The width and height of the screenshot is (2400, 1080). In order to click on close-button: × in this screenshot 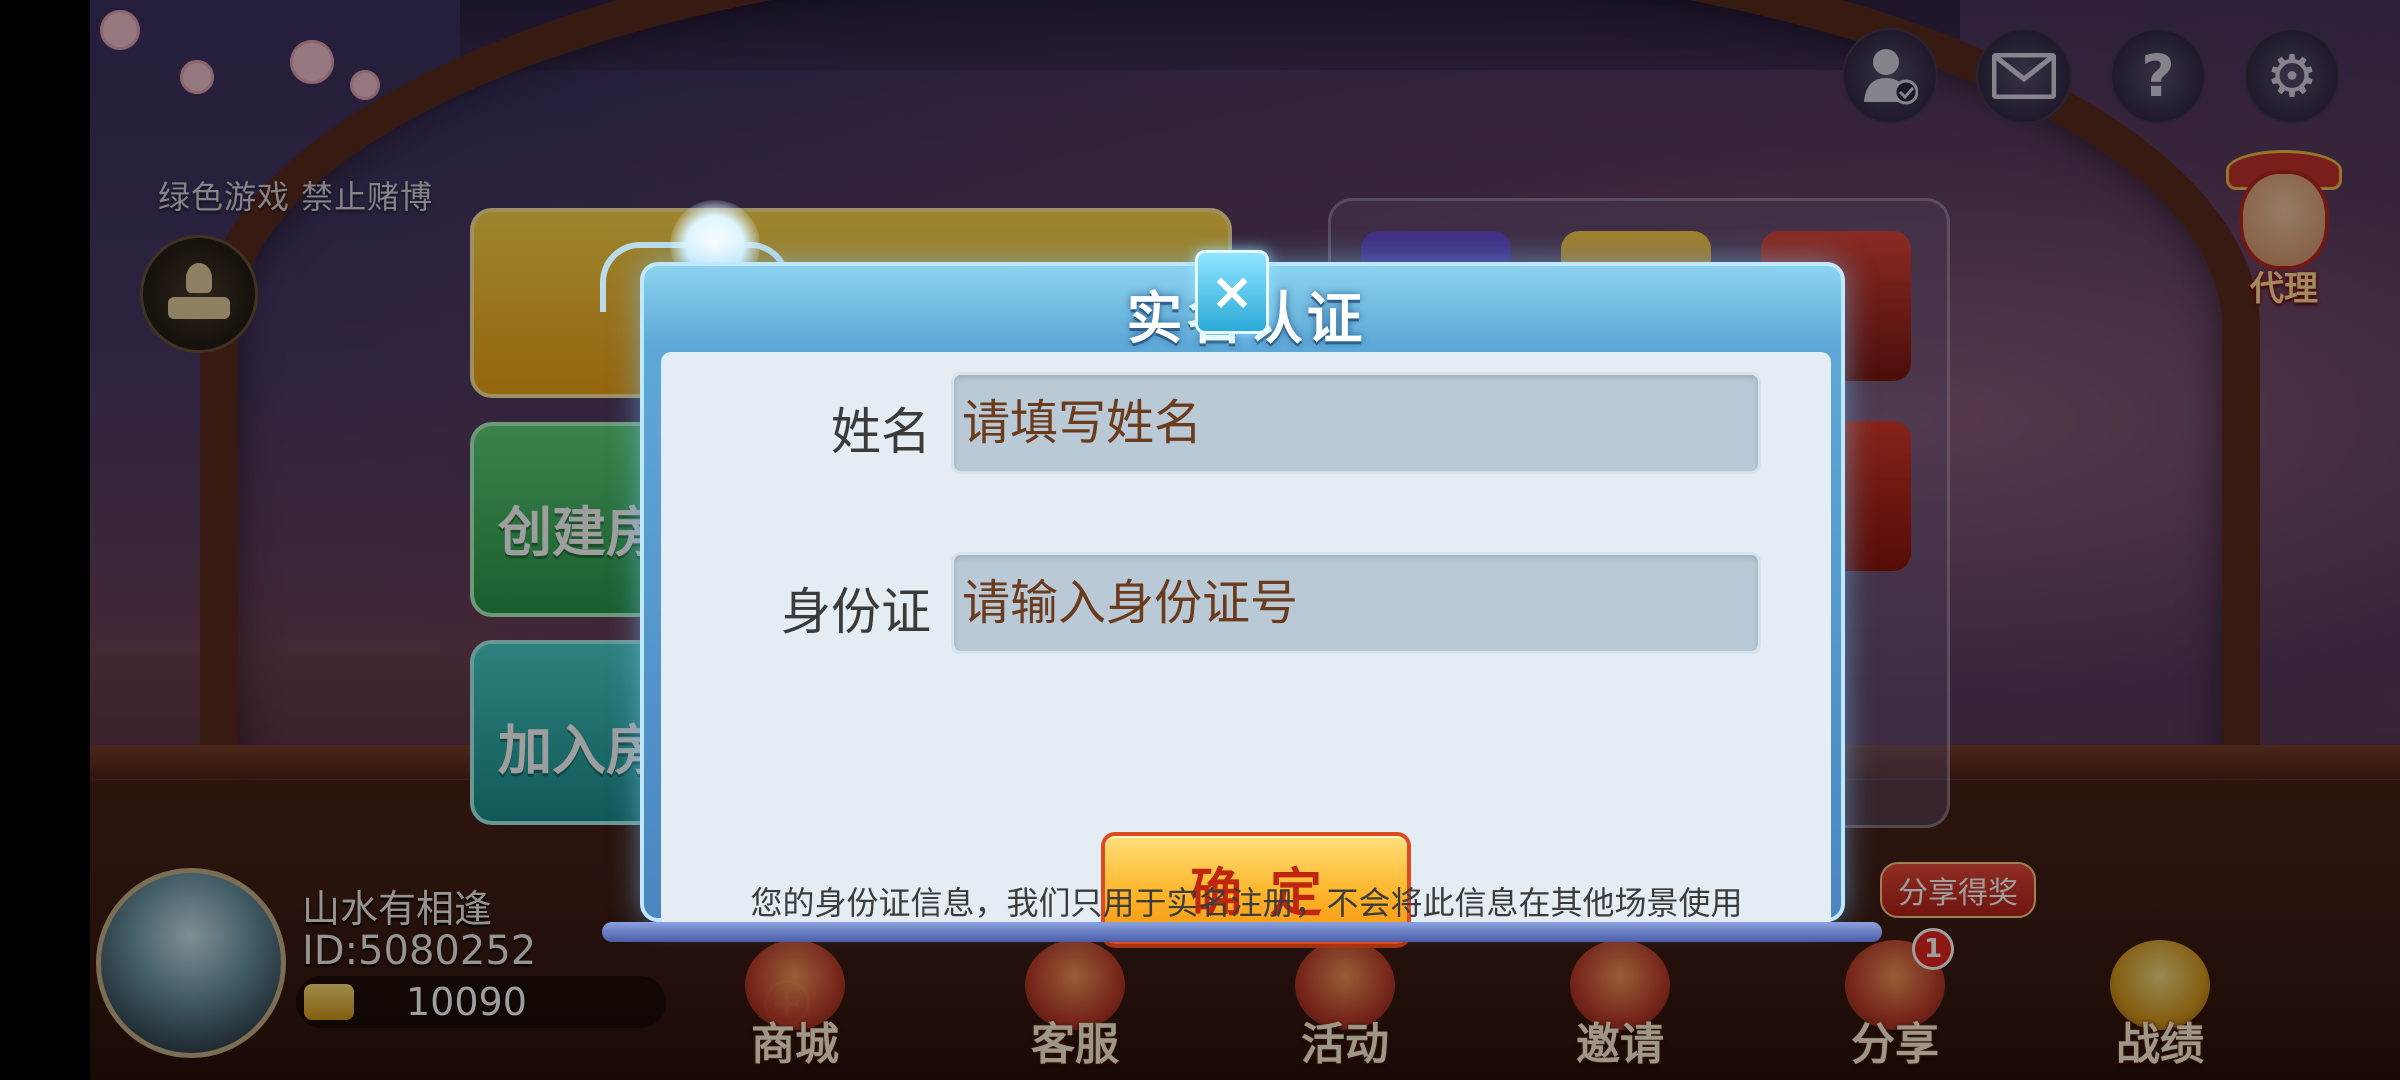, I will do `click(1232, 292)`.